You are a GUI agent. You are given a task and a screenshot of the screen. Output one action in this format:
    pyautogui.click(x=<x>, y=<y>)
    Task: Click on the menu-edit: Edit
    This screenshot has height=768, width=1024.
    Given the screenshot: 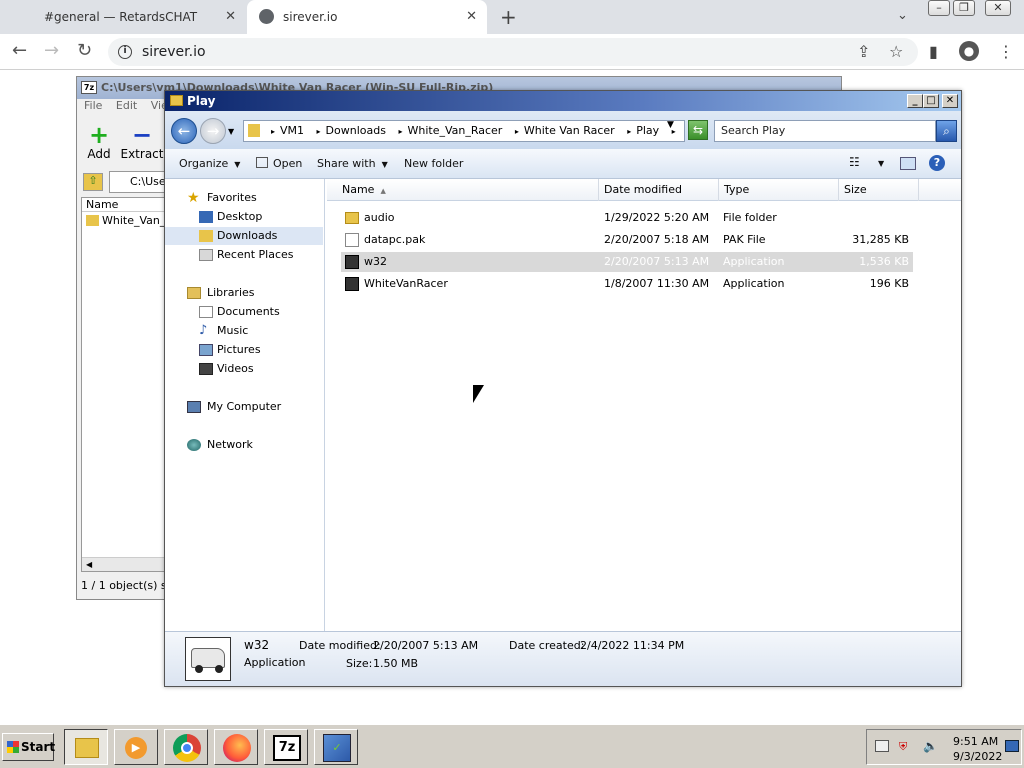 What is the action you would take?
    pyautogui.click(x=126, y=105)
    